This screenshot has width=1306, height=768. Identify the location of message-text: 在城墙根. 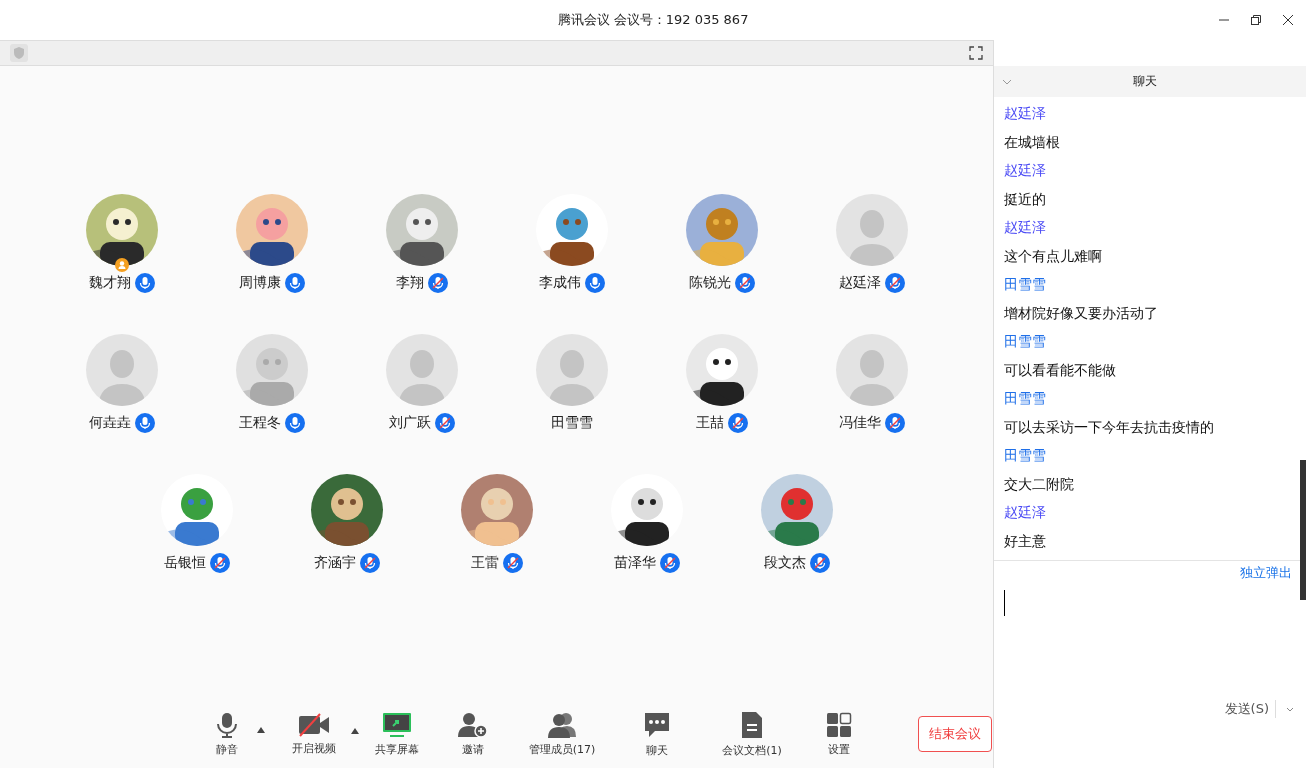
(1032, 142).